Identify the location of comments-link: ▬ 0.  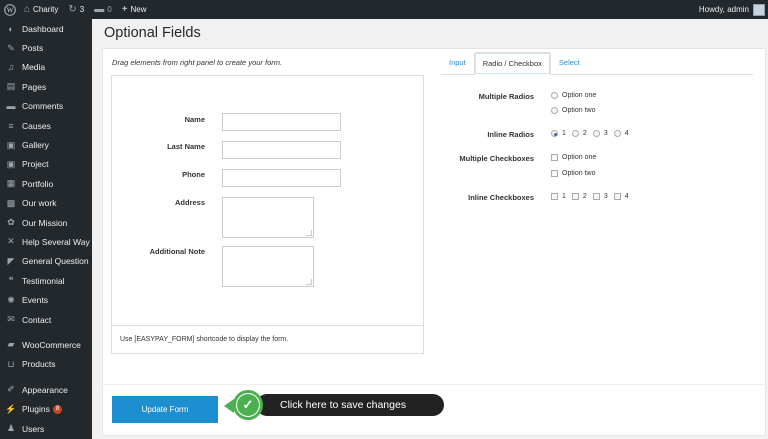
(102, 9).